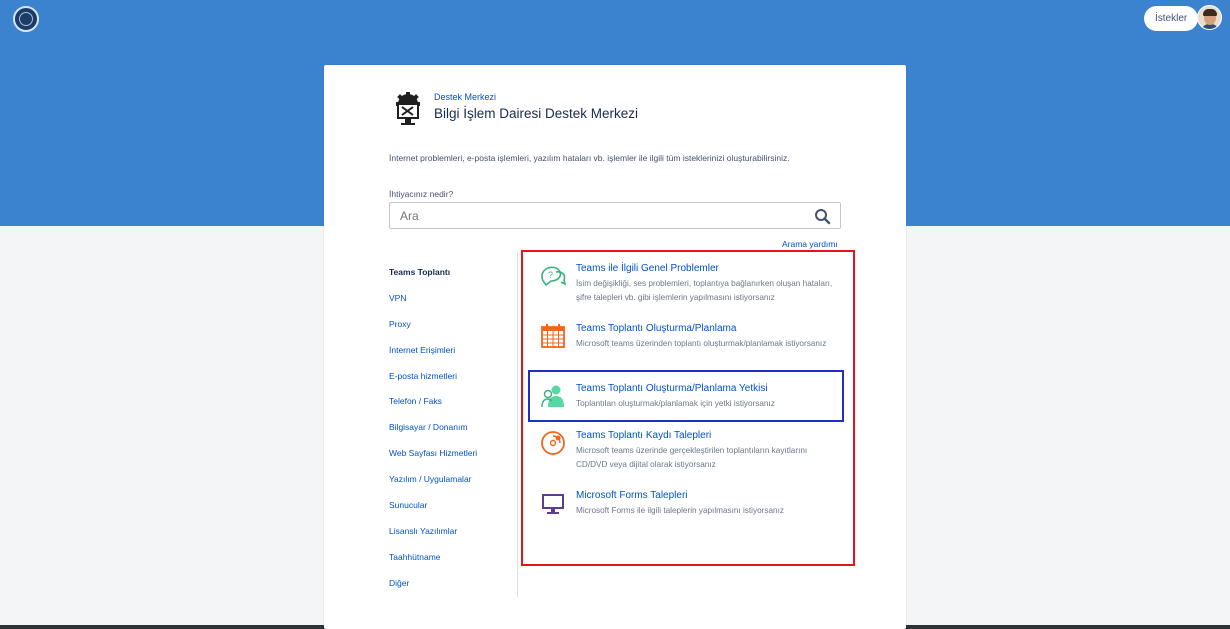 This screenshot has width=1230, height=629. Describe the element at coordinates (408, 108) in the screenshot. I see `gear-monitor-icon` at that location.